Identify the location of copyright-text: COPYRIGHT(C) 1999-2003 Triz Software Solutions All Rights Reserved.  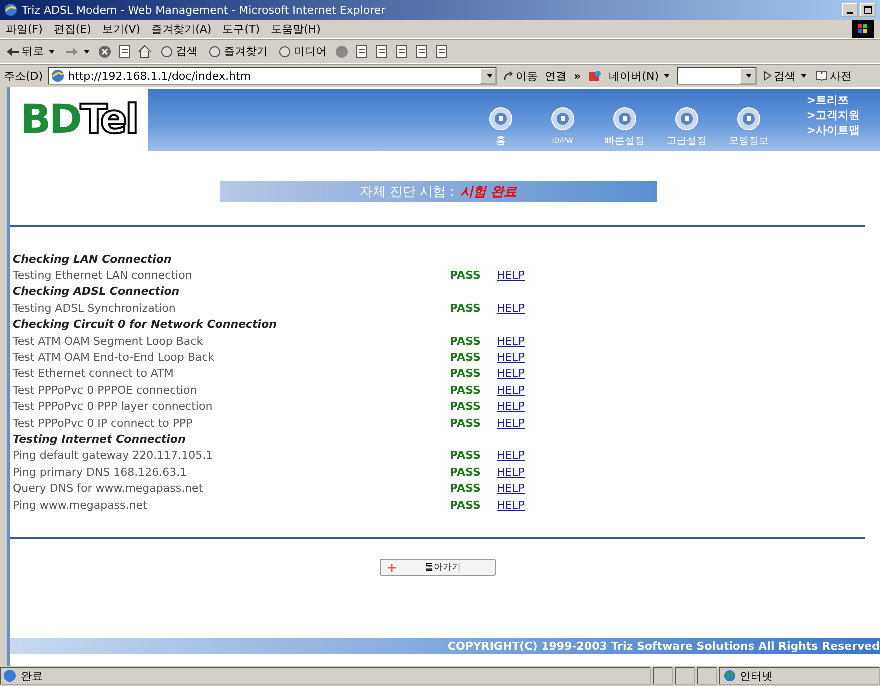
(664, 646).